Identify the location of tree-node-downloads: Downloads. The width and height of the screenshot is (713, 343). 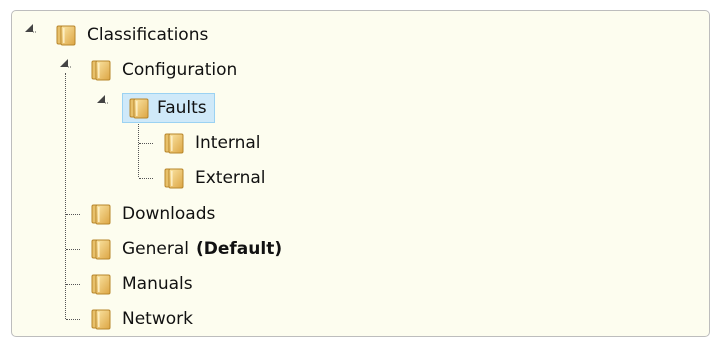
(154, 214).